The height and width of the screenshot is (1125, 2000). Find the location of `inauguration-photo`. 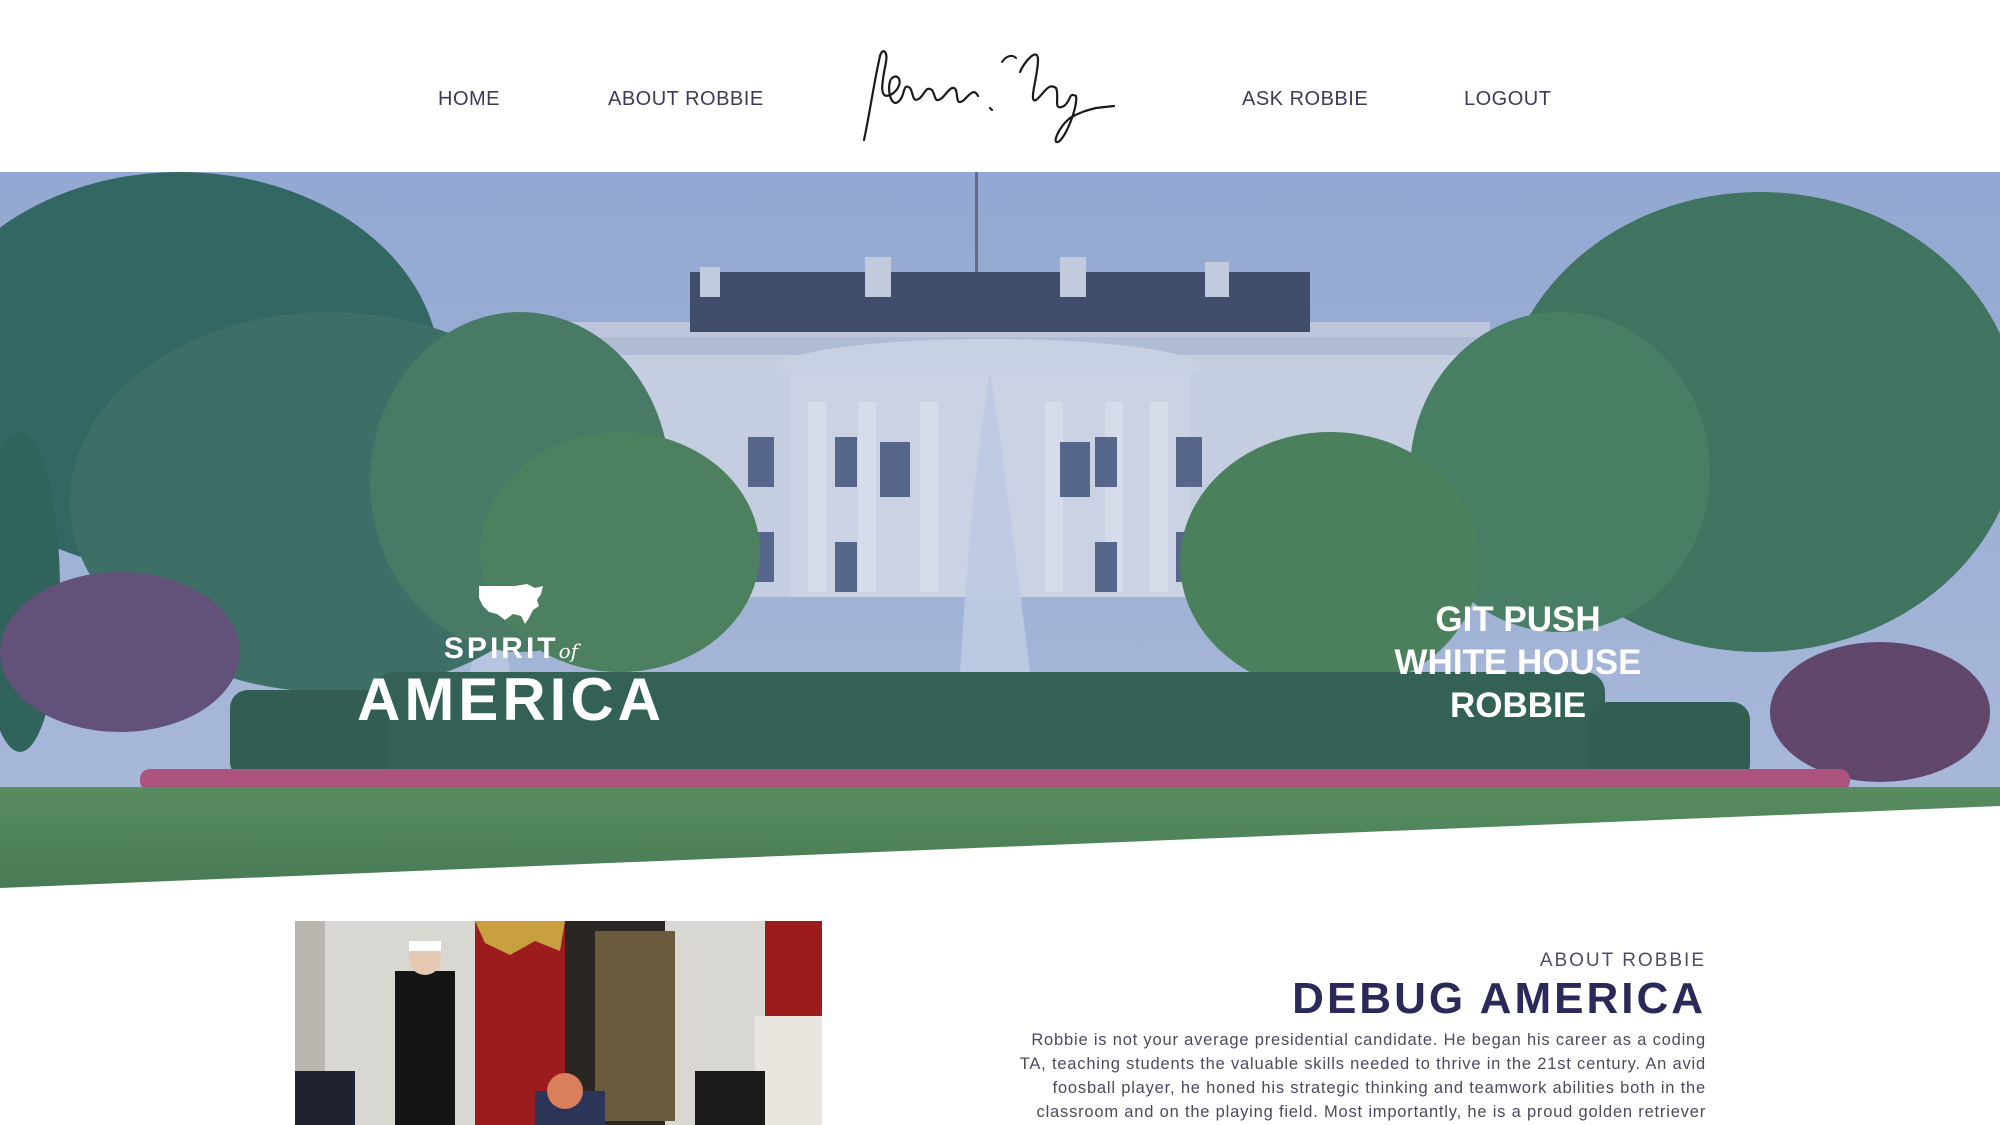

inauguration-photo is located at coordinates (558, 1023).